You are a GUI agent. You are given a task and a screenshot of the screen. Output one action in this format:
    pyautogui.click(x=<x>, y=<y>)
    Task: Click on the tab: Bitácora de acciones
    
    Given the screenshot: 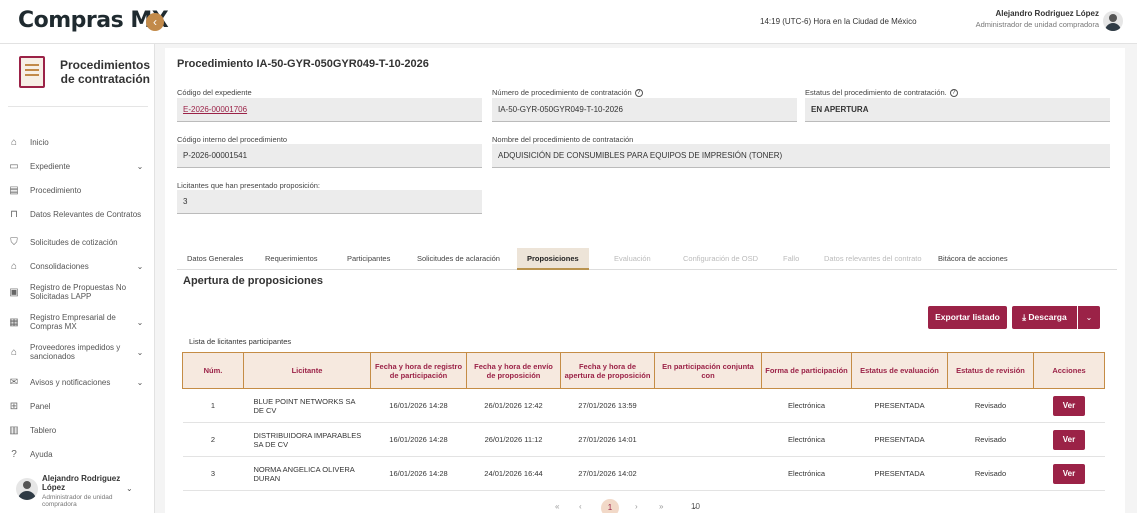 What is the action you would take?
    pyautogui.click(x=973, y=259)
    